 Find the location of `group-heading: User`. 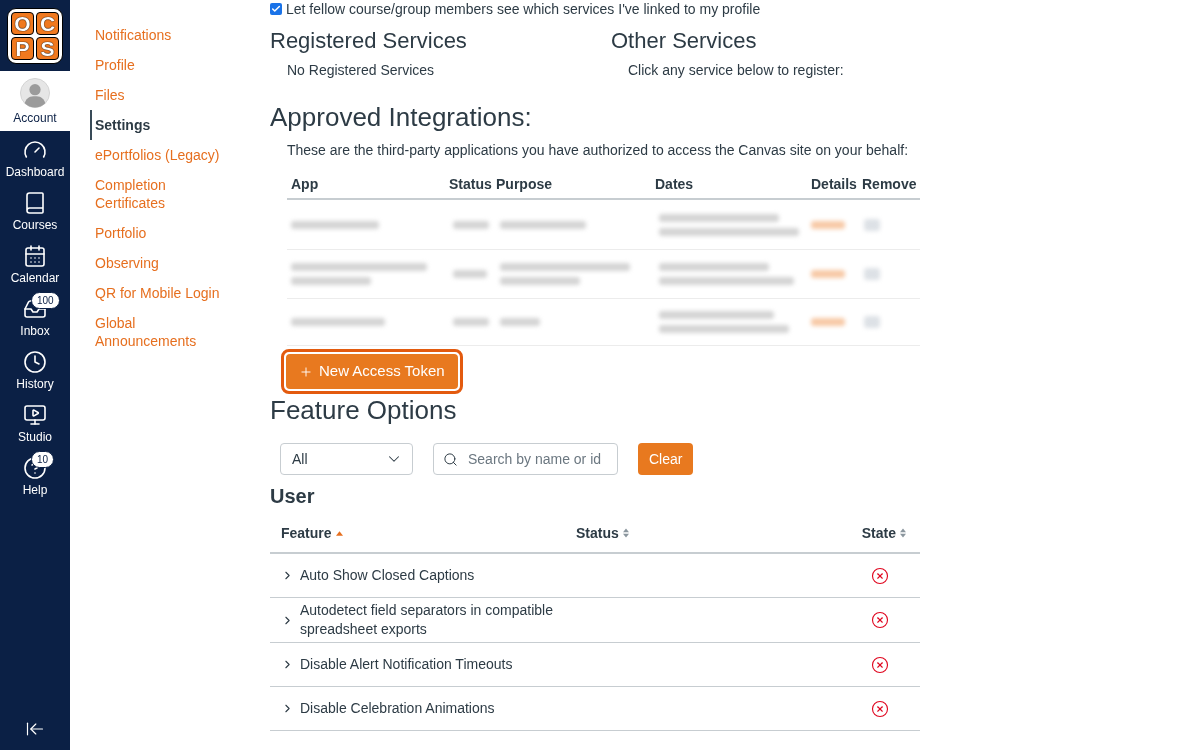

group-heading: User is located at coordinates (292, 496).